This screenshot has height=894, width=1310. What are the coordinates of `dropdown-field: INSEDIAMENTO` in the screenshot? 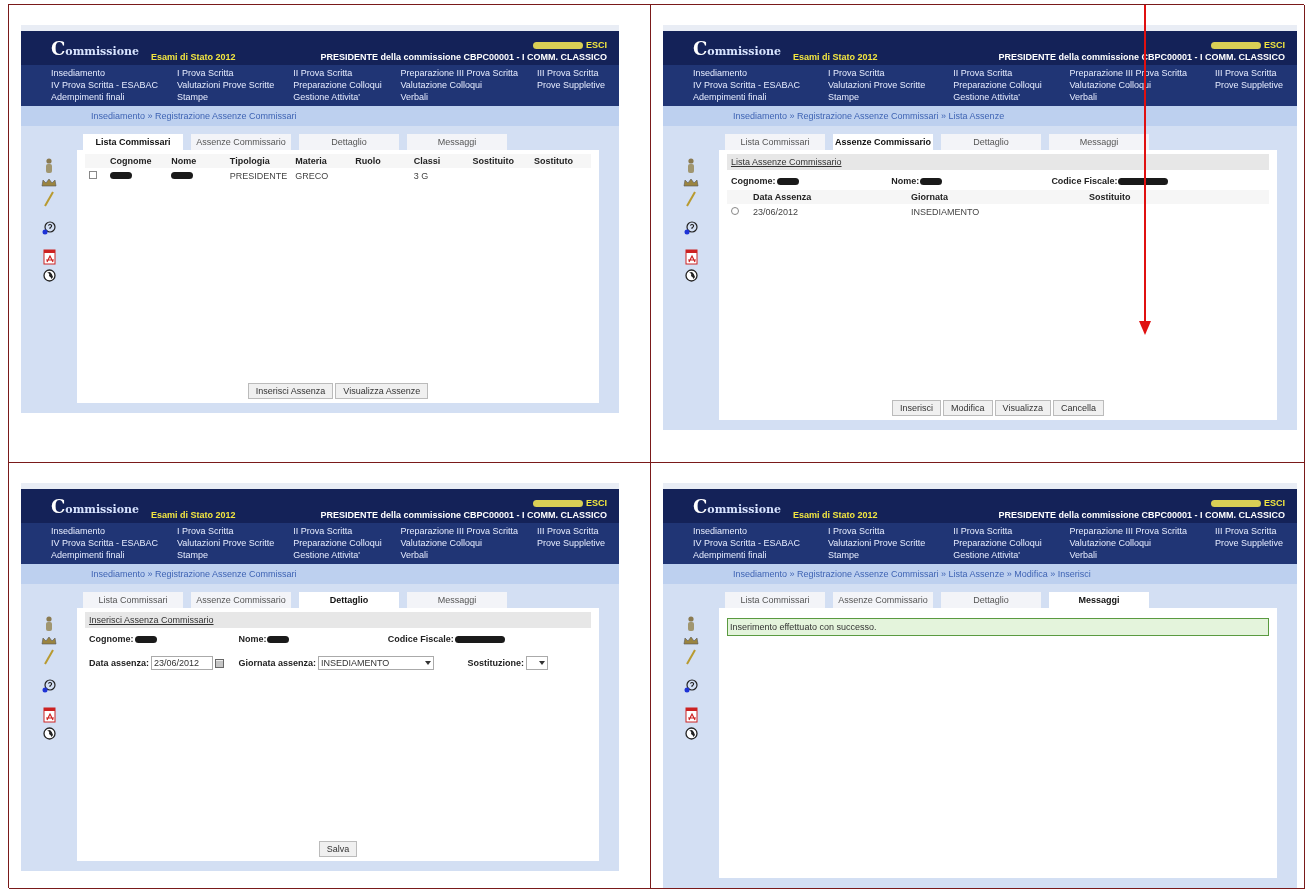 It's located at (375, 663).